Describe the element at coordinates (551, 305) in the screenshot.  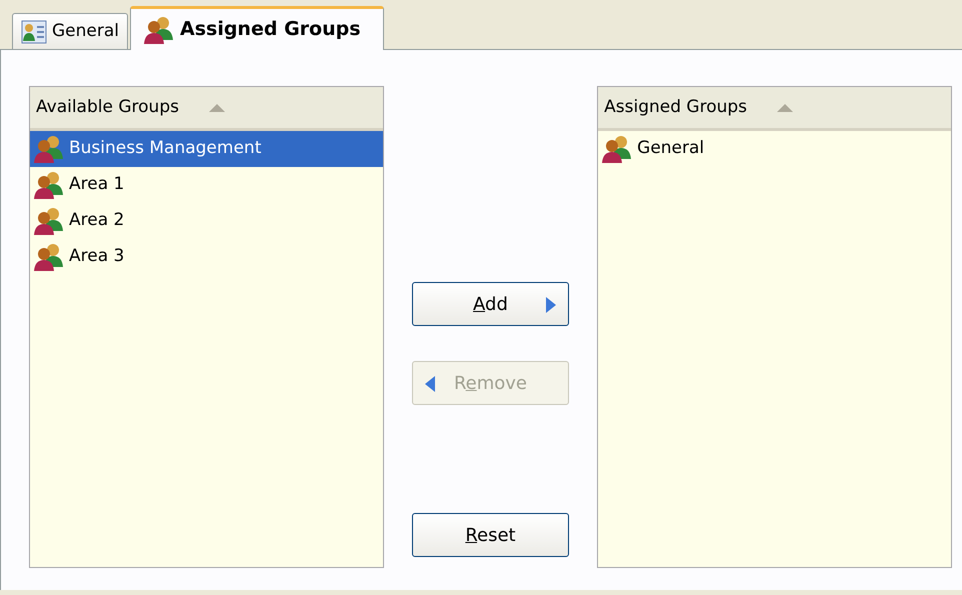
I see `right-arrow-icon` at that location.